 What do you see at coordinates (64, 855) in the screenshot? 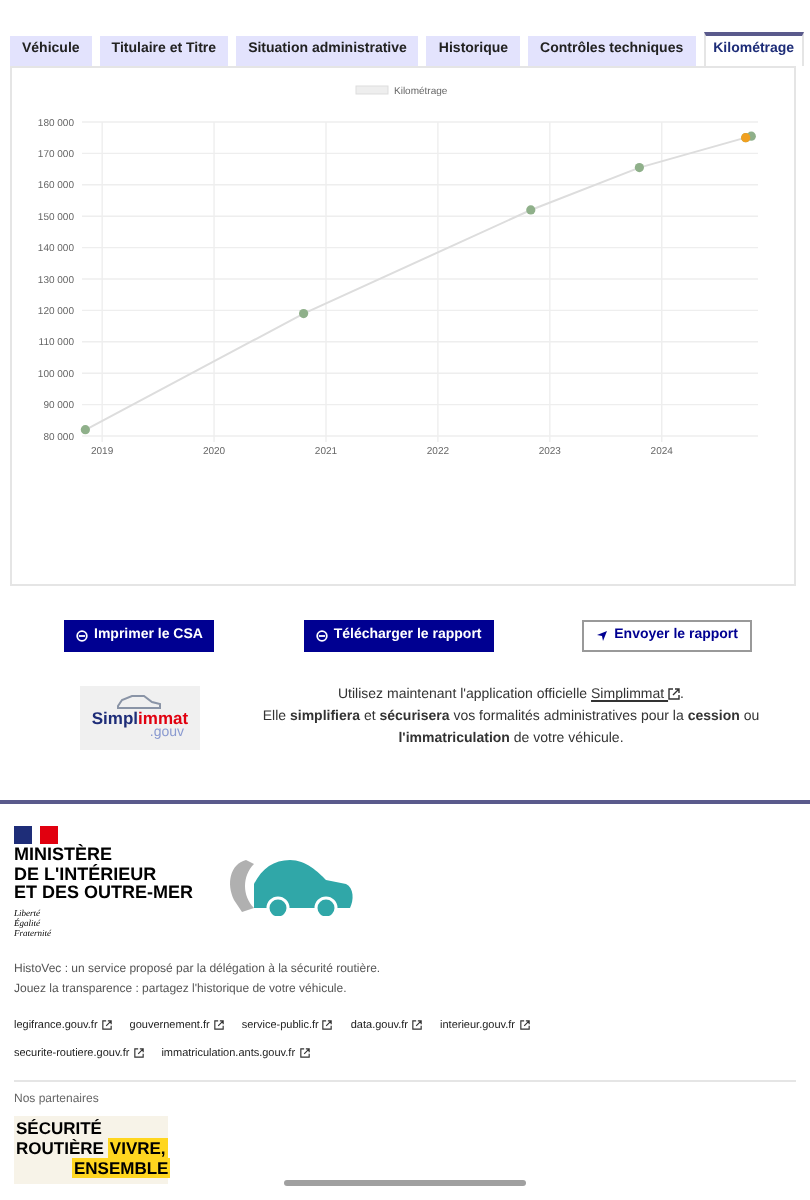
I see `ministry-name: MINISTÈRE` at bounding box center [64, 855].